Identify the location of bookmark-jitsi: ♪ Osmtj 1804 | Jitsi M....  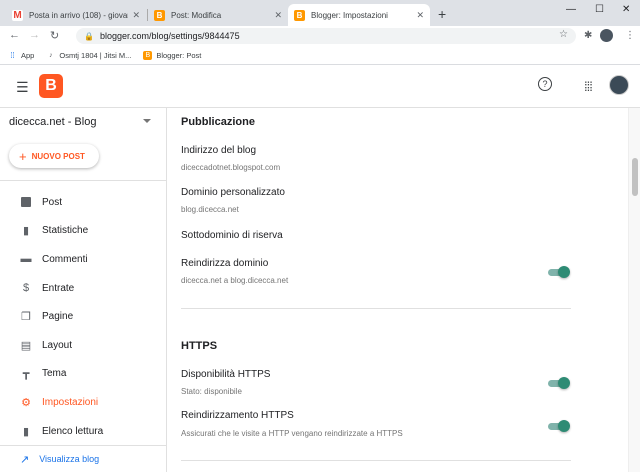
(88, 55).